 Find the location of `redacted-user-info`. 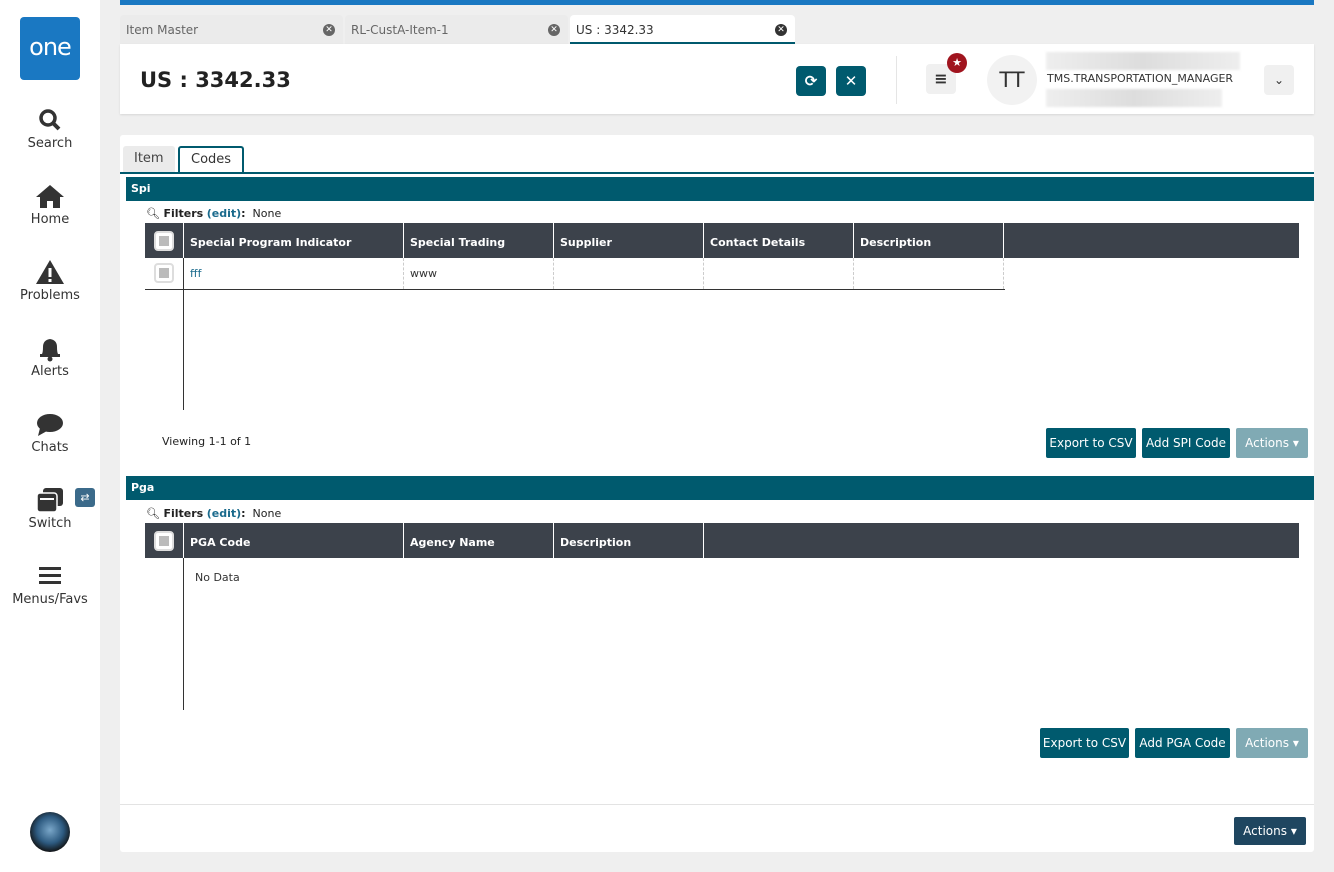

redacted-user-info is located at coordinates (1134, 98).